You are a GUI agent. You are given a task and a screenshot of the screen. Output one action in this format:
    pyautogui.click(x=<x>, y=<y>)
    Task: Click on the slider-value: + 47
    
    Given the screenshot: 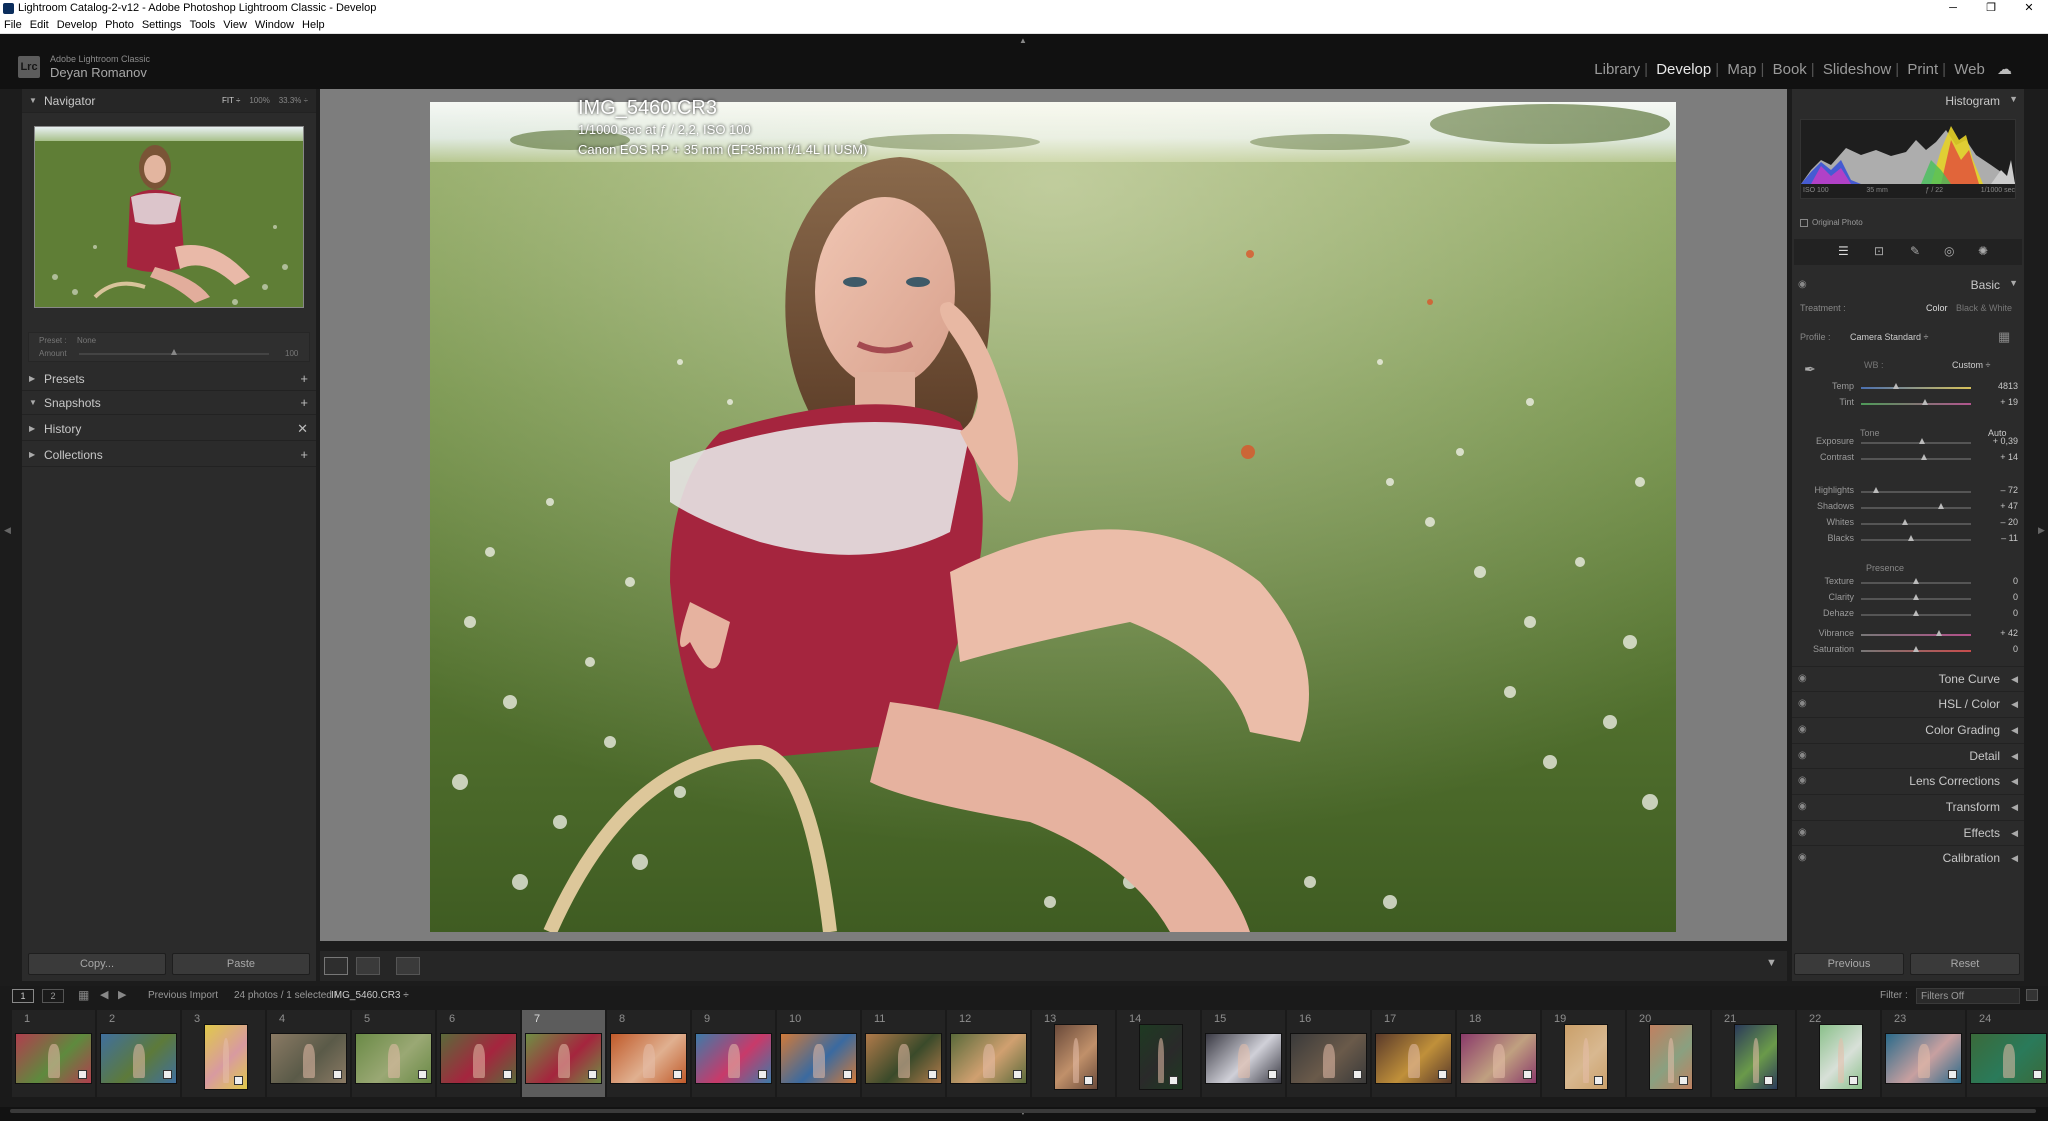 What is the action you would take?
    pyautogui.click(x=1998, y=506)
    